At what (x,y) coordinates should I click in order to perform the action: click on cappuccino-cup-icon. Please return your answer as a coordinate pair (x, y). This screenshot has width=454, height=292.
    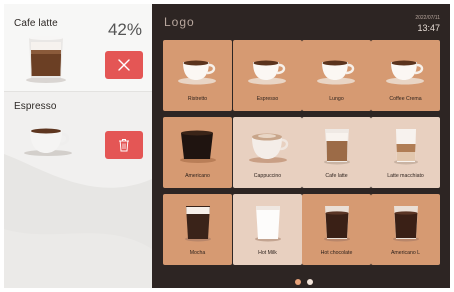
    Looking at the image, I should click on (268, 149).